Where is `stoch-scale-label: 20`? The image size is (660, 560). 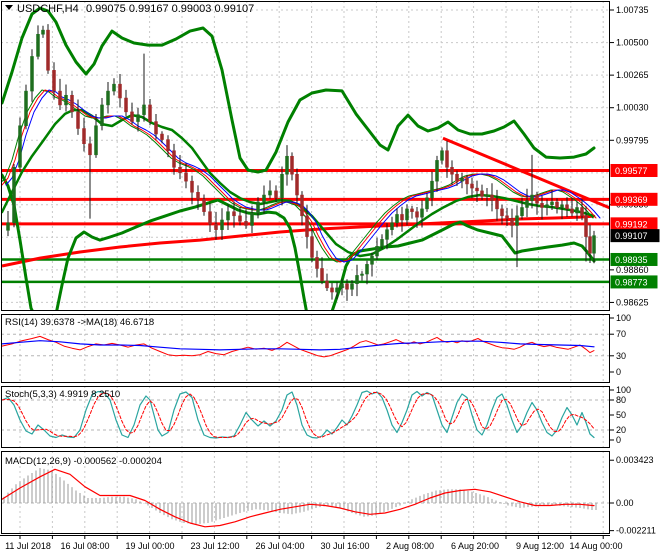
stoch-scale-label: 20 is located at coordinates (621, 430).